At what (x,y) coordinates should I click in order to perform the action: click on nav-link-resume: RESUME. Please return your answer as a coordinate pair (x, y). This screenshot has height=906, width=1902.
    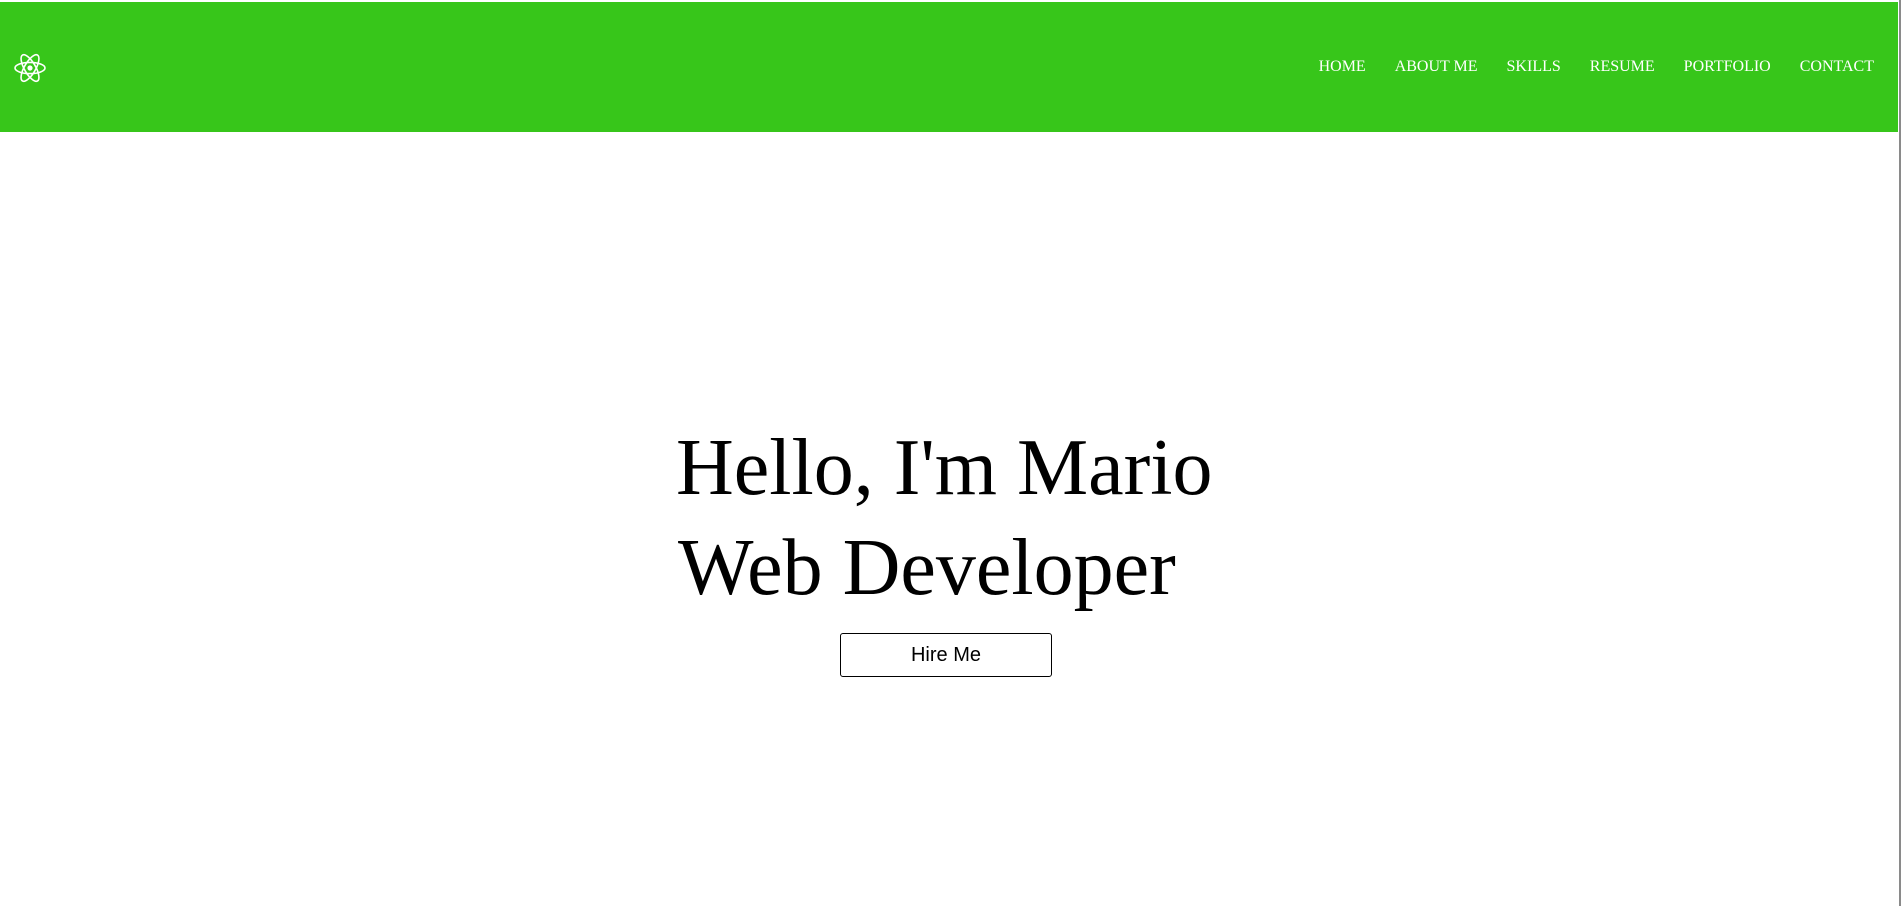
    Looking at the image, I should click on (1622, 67).